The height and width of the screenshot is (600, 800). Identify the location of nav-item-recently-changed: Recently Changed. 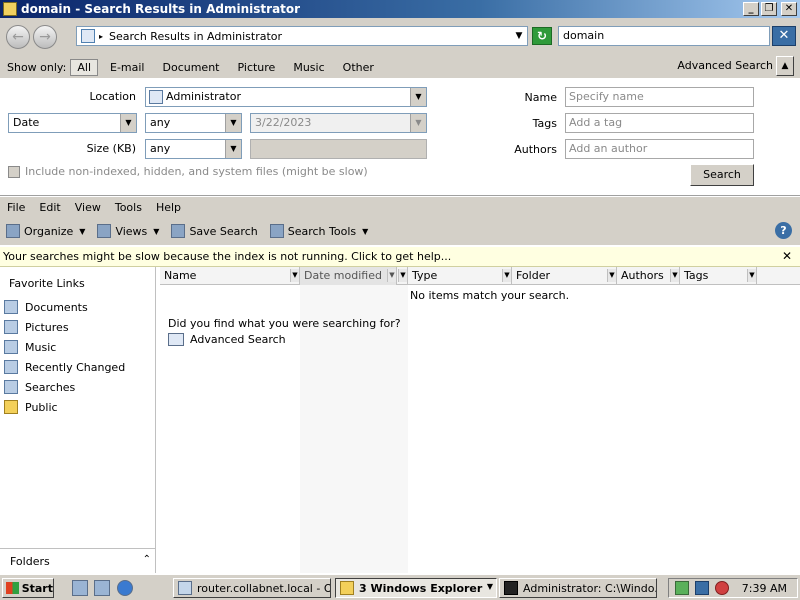
(64, 367).